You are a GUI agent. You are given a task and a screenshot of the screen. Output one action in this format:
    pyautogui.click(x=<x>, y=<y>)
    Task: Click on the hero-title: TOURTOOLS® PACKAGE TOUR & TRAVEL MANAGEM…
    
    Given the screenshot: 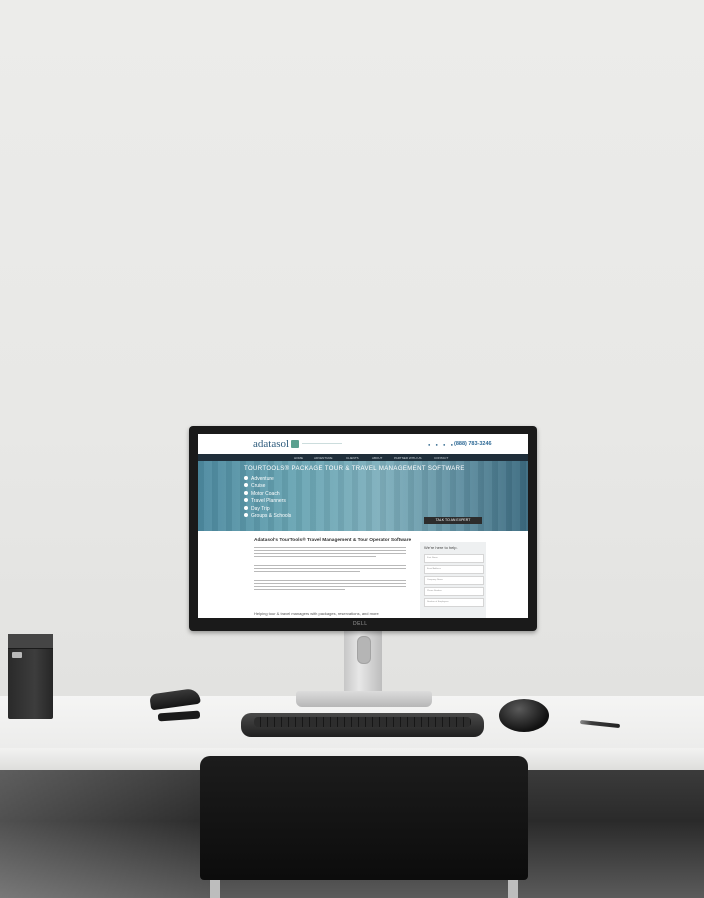 What is the action you would take?
    pyautogui.click(x=354, y=469)
    